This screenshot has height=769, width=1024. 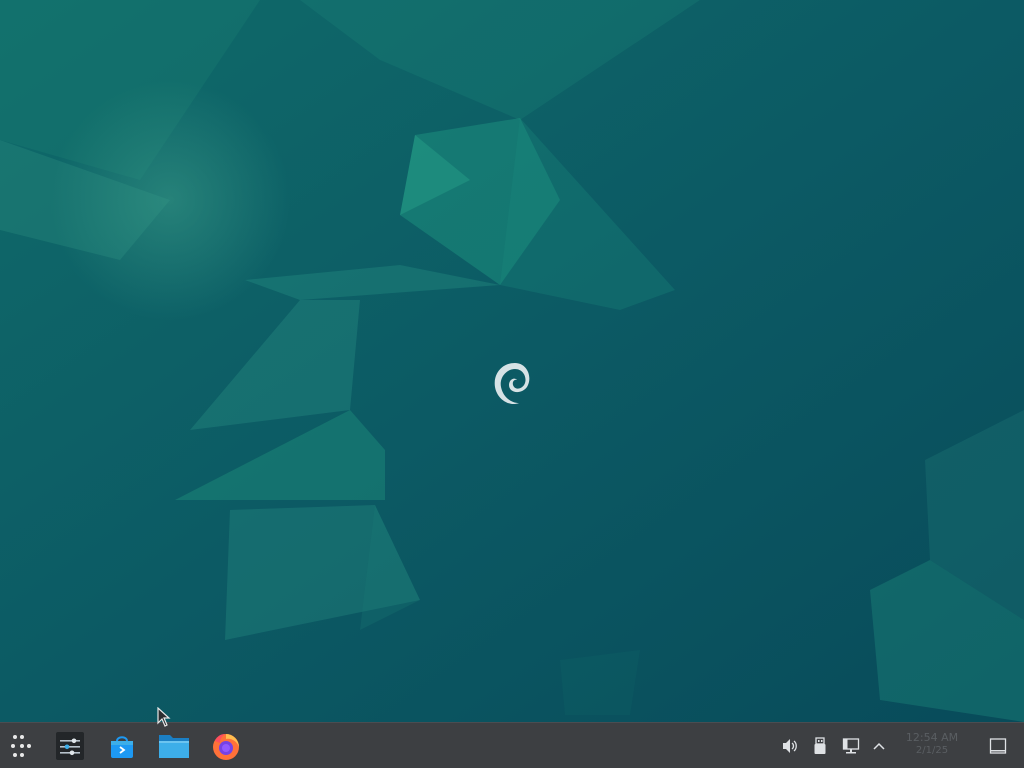 I want to click on show-desktop-button, so click(x=998, y=746).